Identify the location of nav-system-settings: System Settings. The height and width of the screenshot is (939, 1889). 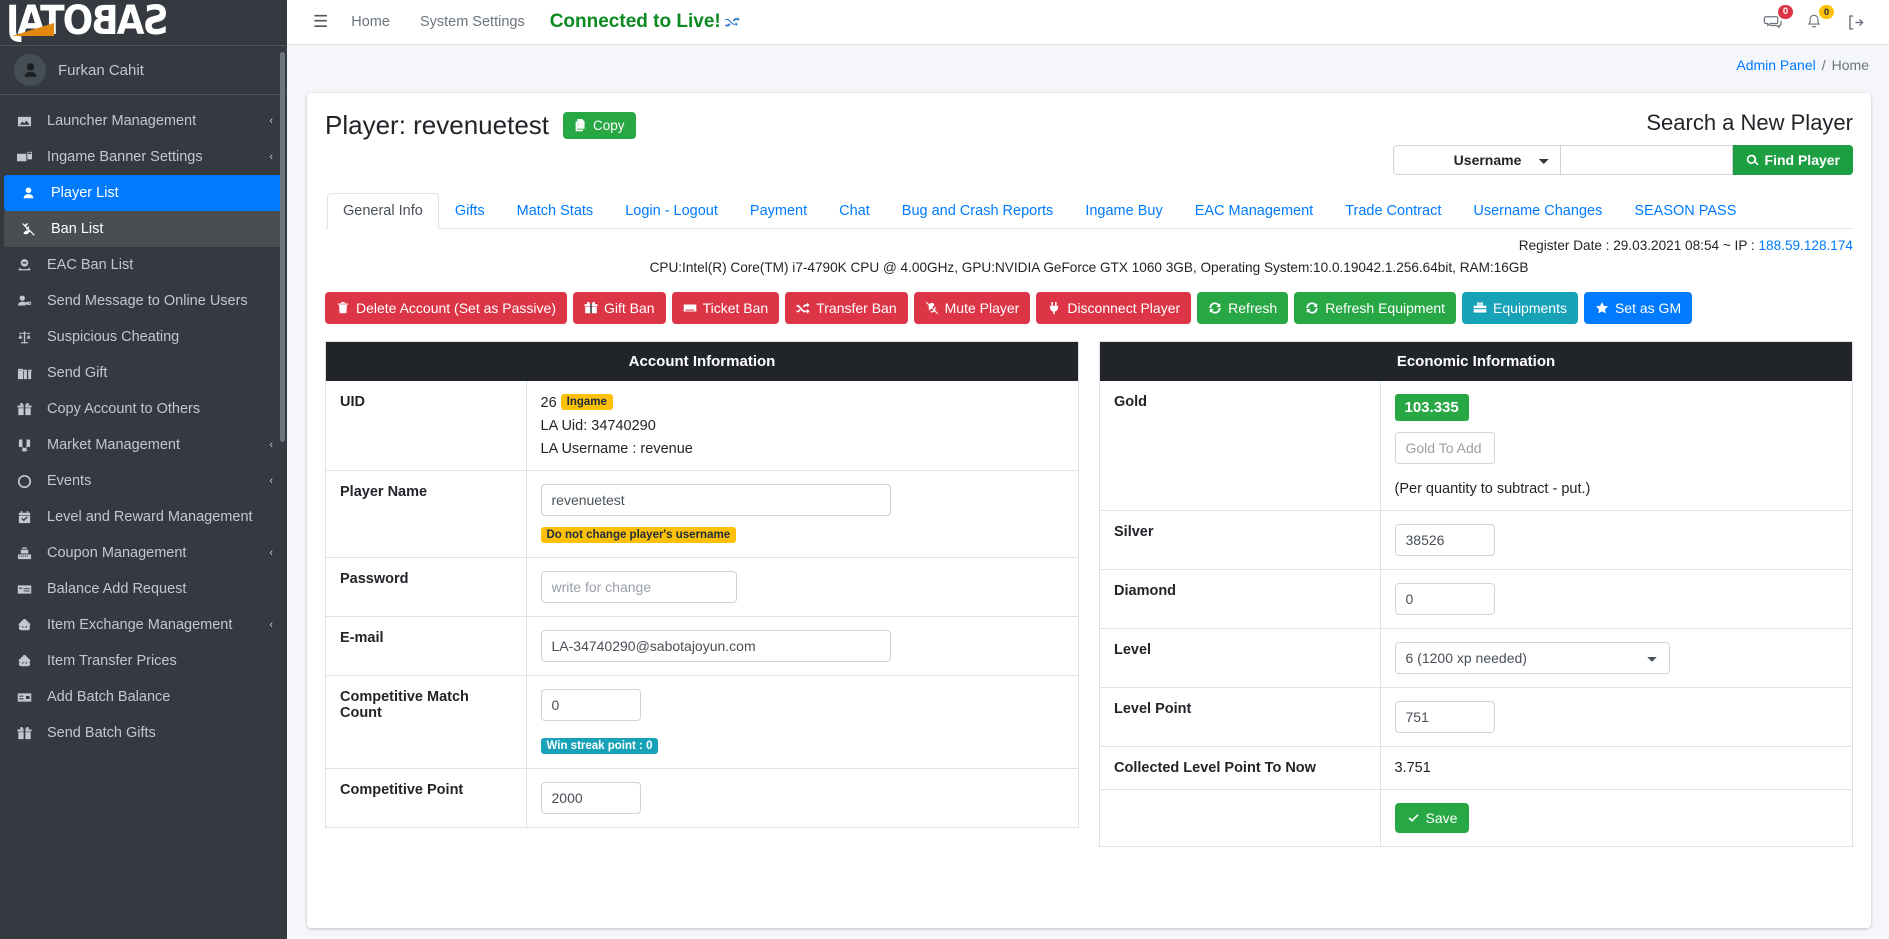
(472, 22).